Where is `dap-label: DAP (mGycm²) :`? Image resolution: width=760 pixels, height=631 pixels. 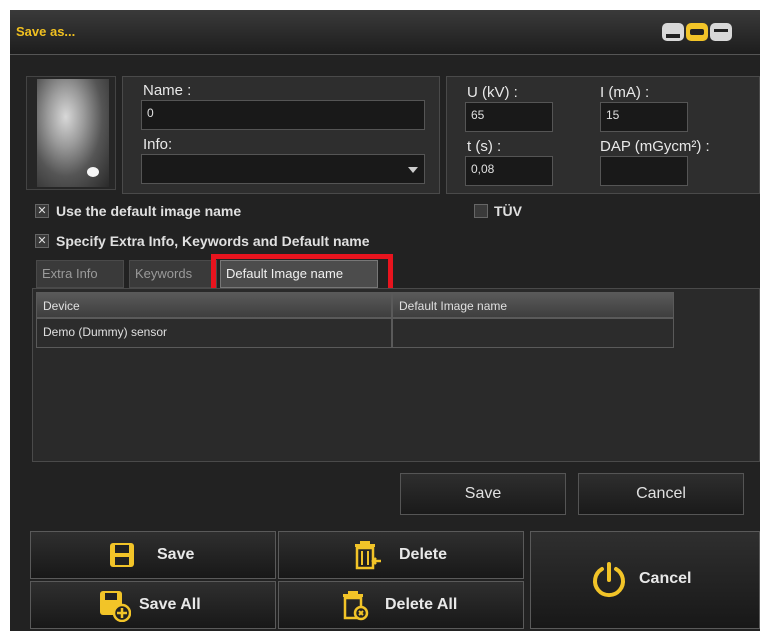 dap-label: DAP (mGycm²) : is located at coordinates (655, 146).